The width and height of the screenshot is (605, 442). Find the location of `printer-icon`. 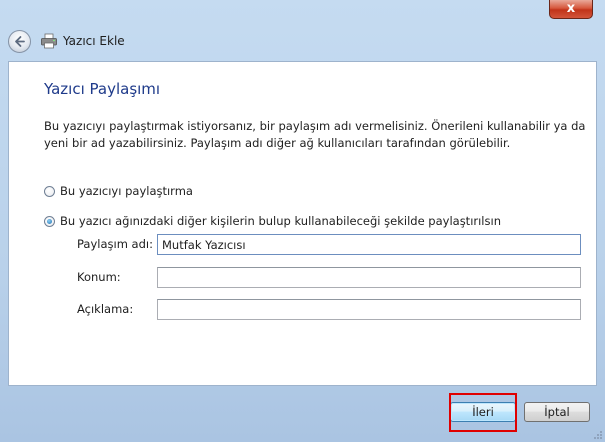

printer-icon is located at coordinates (49, 41).